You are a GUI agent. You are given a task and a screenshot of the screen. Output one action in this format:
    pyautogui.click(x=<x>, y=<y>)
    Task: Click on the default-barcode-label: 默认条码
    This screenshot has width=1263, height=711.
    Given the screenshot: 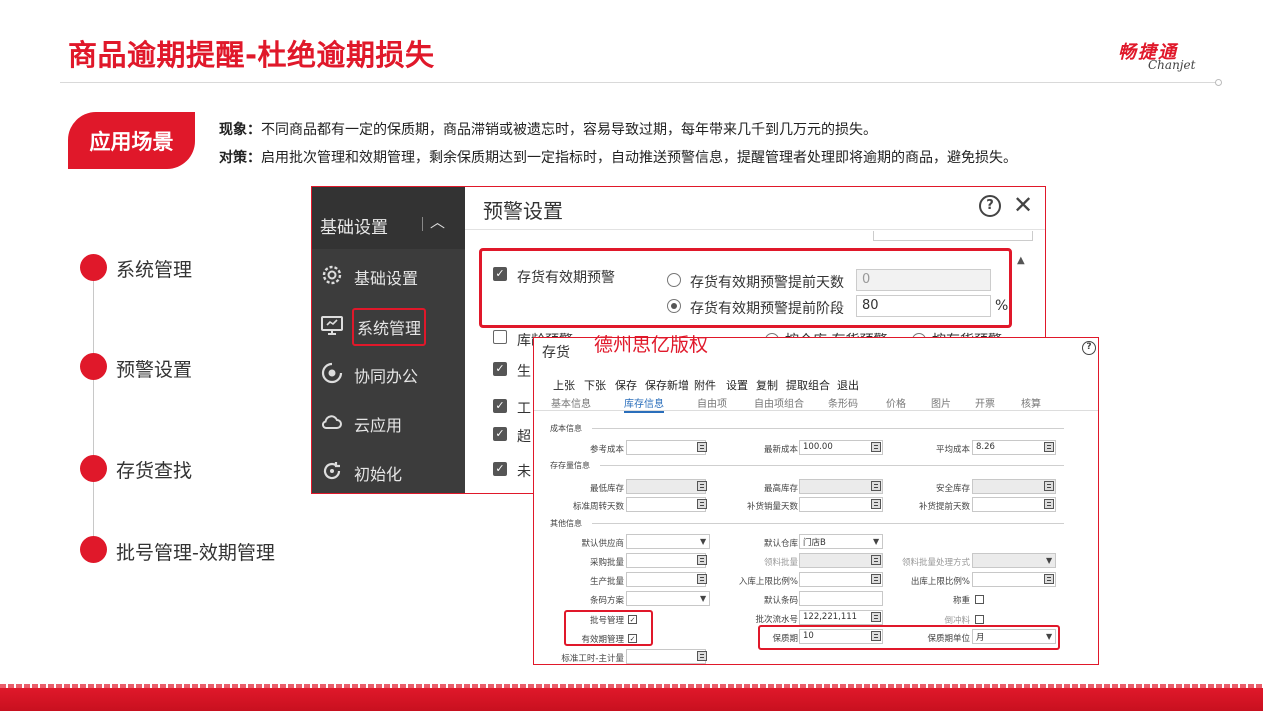 What is the action you would take?
    pyautogui.click(x=780, y=601)
    